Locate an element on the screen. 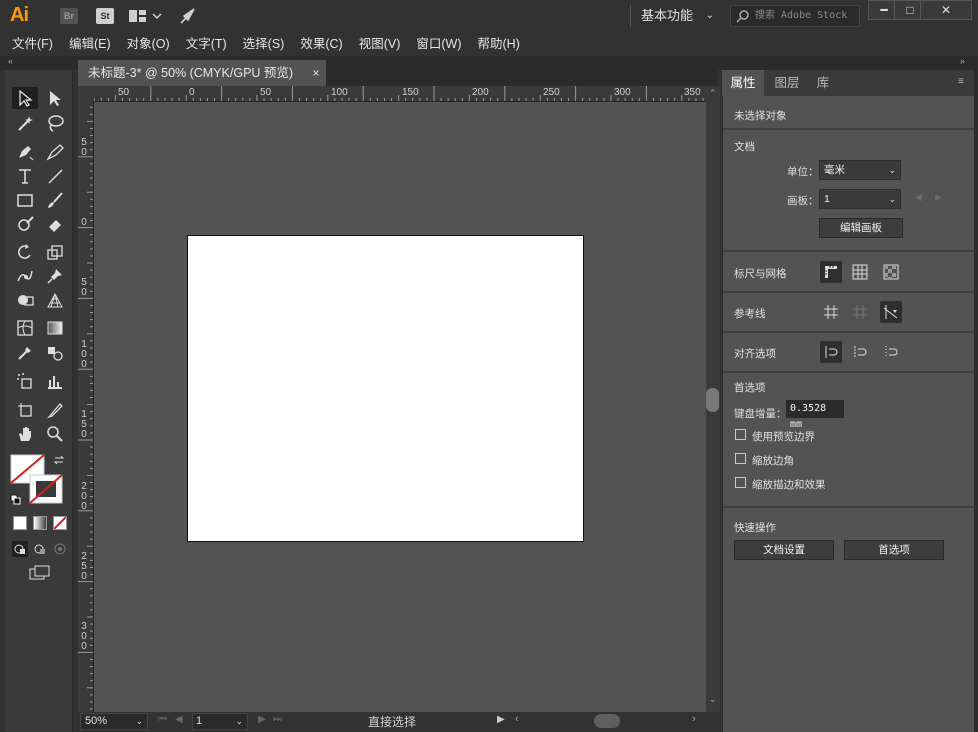 The height and width of the screenshot is (732, 978). menu-window: 窗口(W) is located at coordinates (438, 44).